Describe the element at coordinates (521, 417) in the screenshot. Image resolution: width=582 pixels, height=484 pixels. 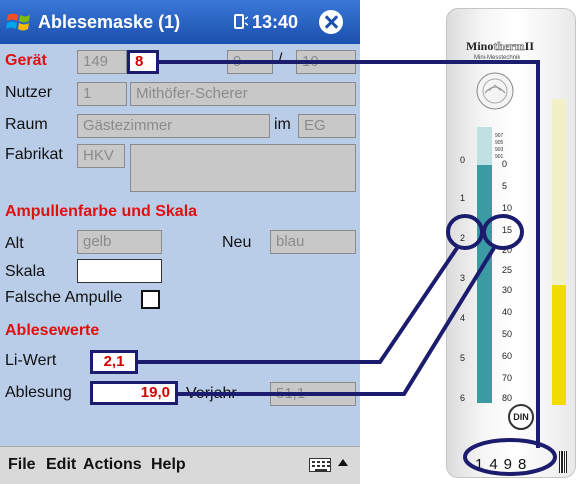
I see `din-mark: DIN` at that location.